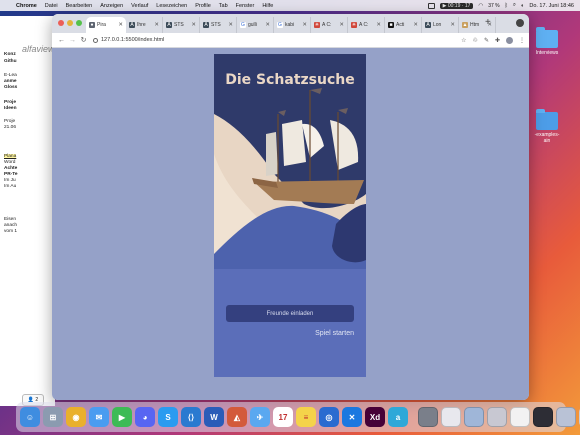 This screenshot has height=435, width=580. I want to click on dock-window-1-thumbnail, so click(428, 417).